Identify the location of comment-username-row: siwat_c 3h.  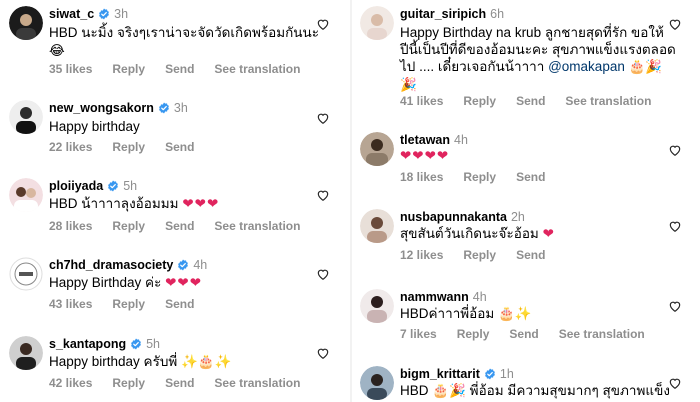
(88, 14).